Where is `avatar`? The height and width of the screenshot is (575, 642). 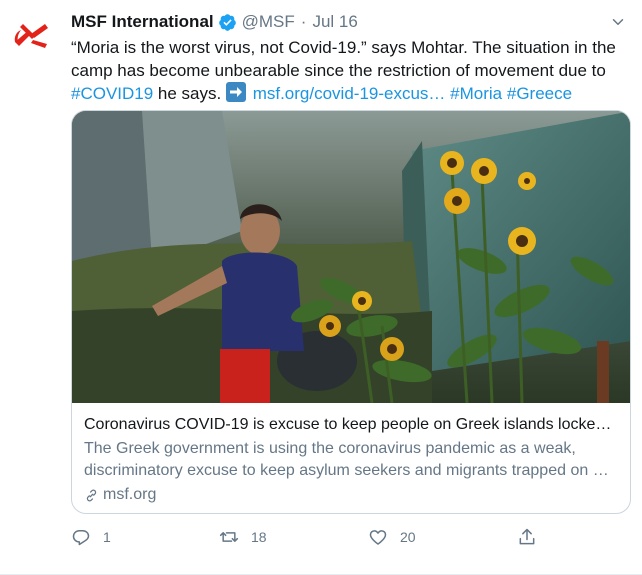
avatar is located at coordinates (32, 35).